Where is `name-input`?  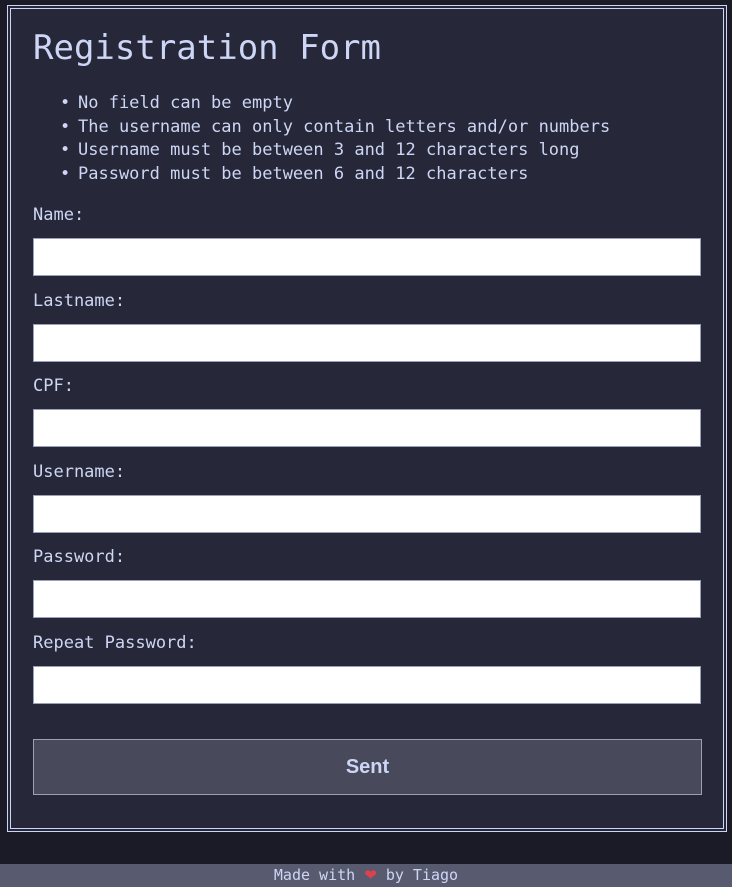 name-input is located at coordinates (367, 257).